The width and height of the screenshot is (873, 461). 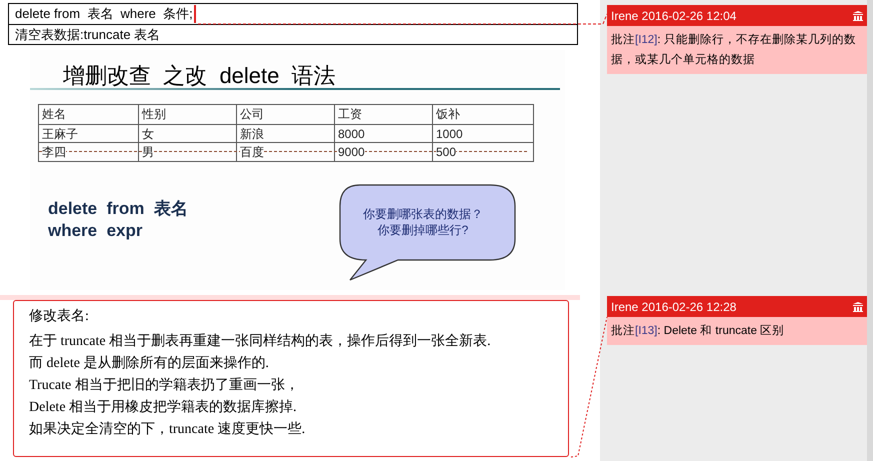 I want to click on note-heading: 修改表名:, so click(x=59, y=317).